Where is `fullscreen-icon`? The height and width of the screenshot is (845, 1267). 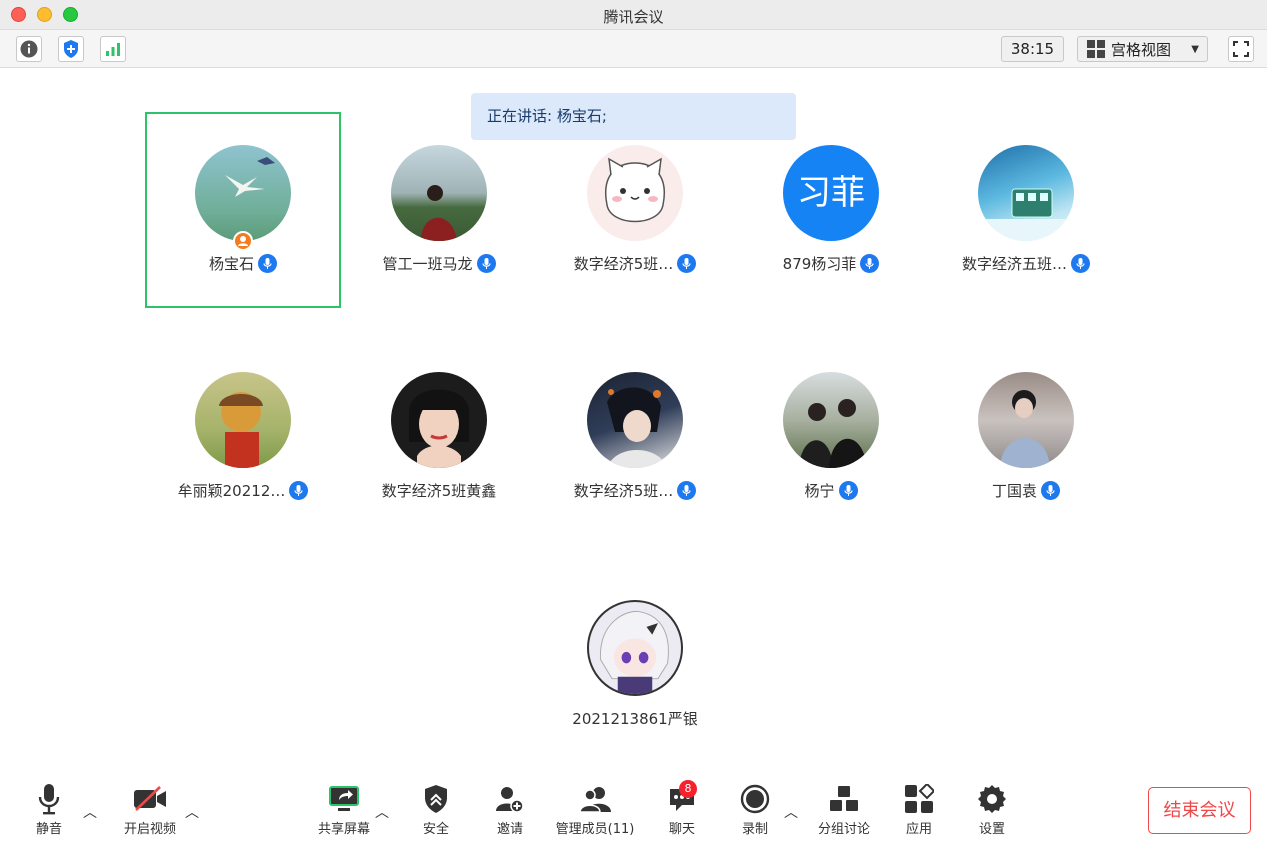 fullscreen-icon is located at coordinates (1241, 49).